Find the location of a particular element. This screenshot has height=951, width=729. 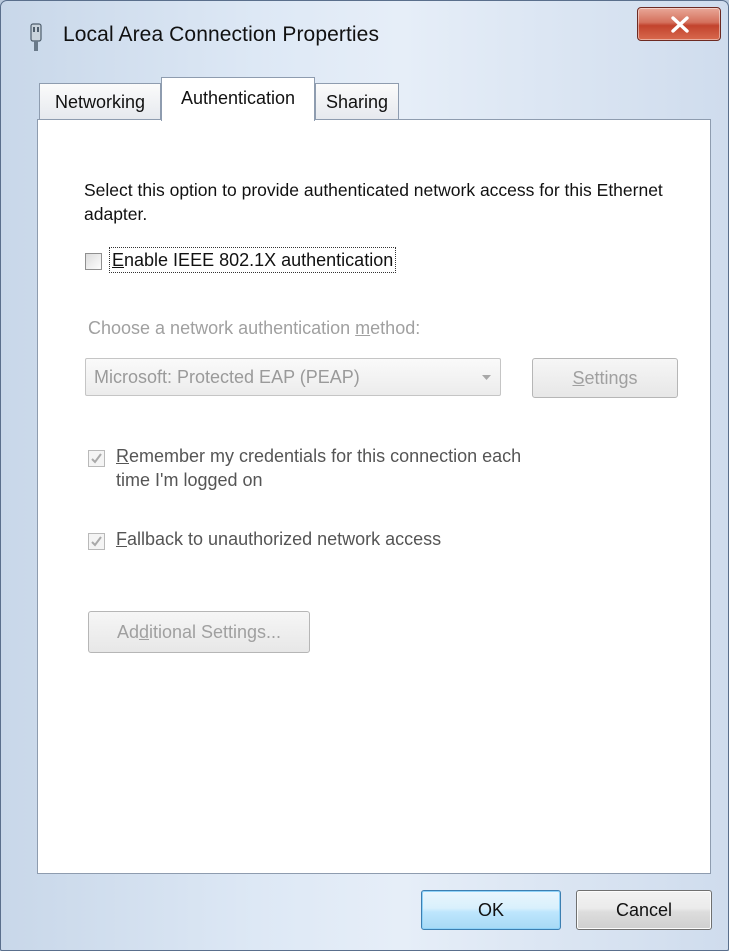

close-button is located at coordinates (679, 24).